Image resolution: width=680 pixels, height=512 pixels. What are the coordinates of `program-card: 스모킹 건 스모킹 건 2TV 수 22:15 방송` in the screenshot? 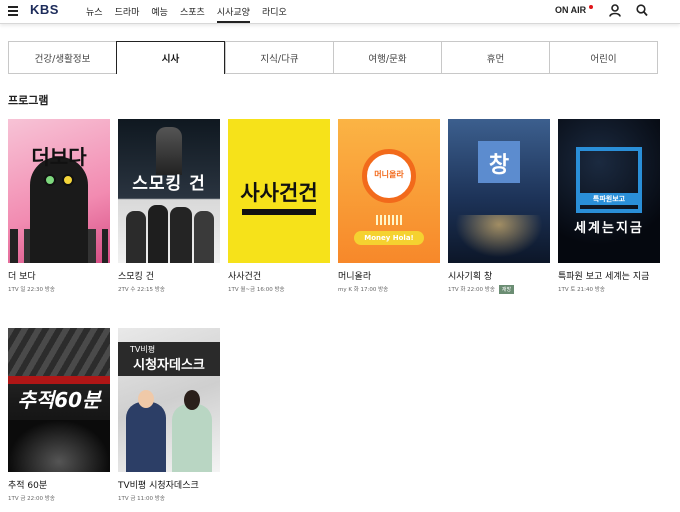 It's located at (169, 206).